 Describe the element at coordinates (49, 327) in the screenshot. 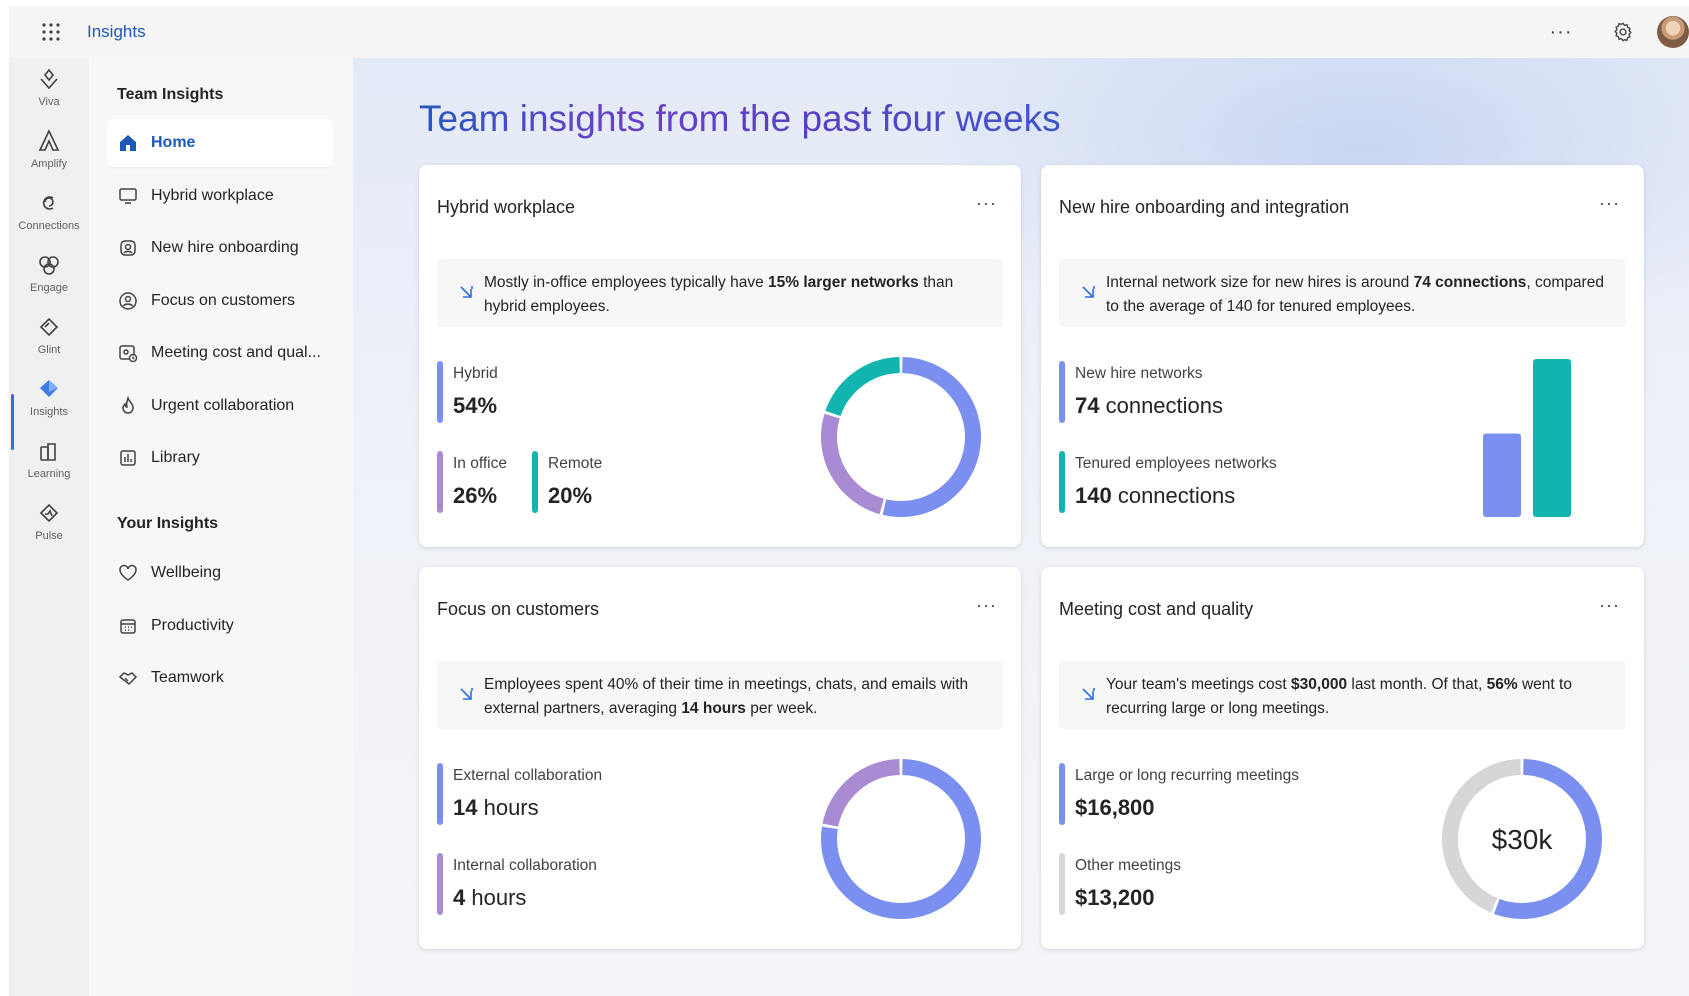

I see `glint-icon` at that location.